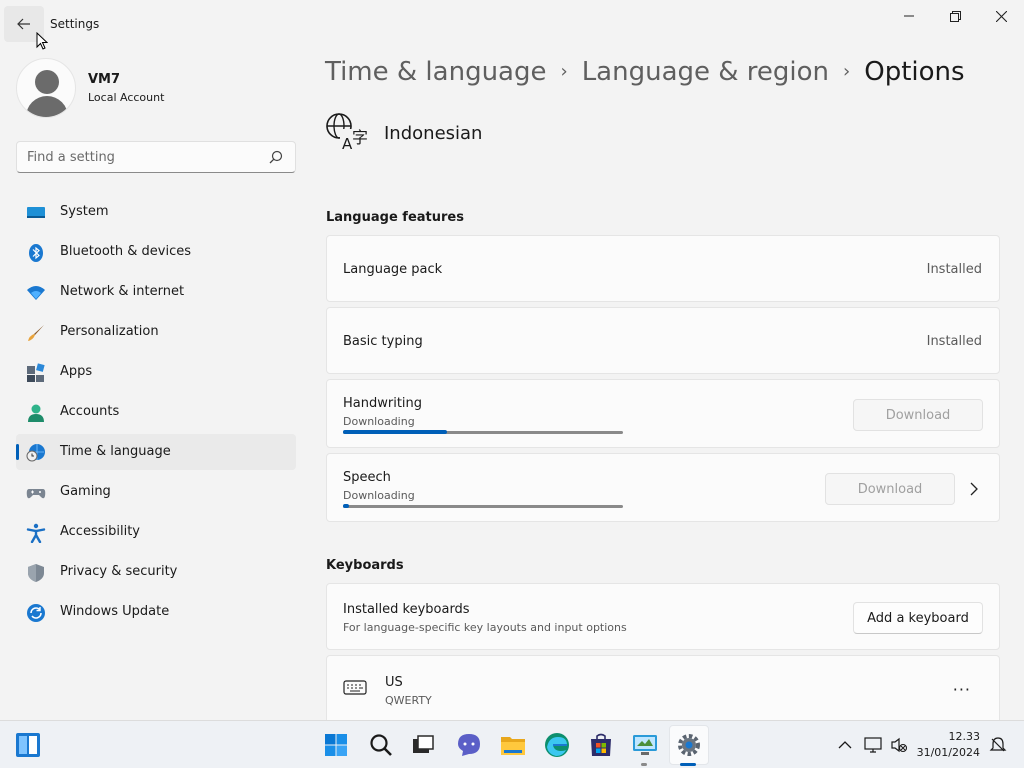 The width and height of the screenshot is (1024, 768). I want to click on user-name: VM7, so click(104, 79).